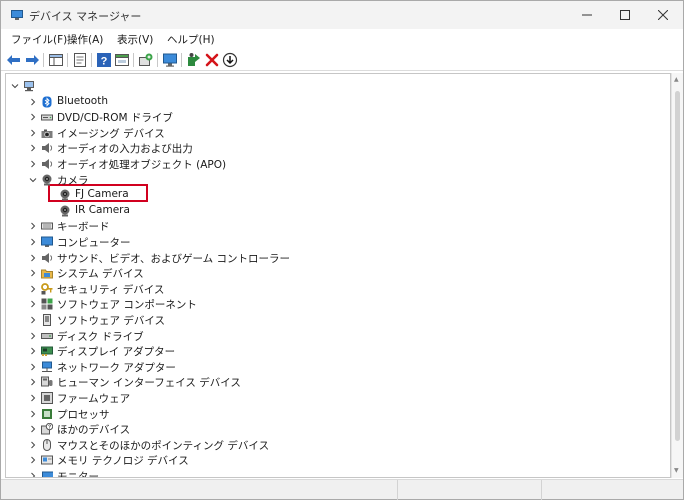 This screenshot has width=684, height=500. What do you see at coordinates (14, 60) in the screenshot?
I see `toolbar-back-arrow-button` at bounding box center [14, 60].